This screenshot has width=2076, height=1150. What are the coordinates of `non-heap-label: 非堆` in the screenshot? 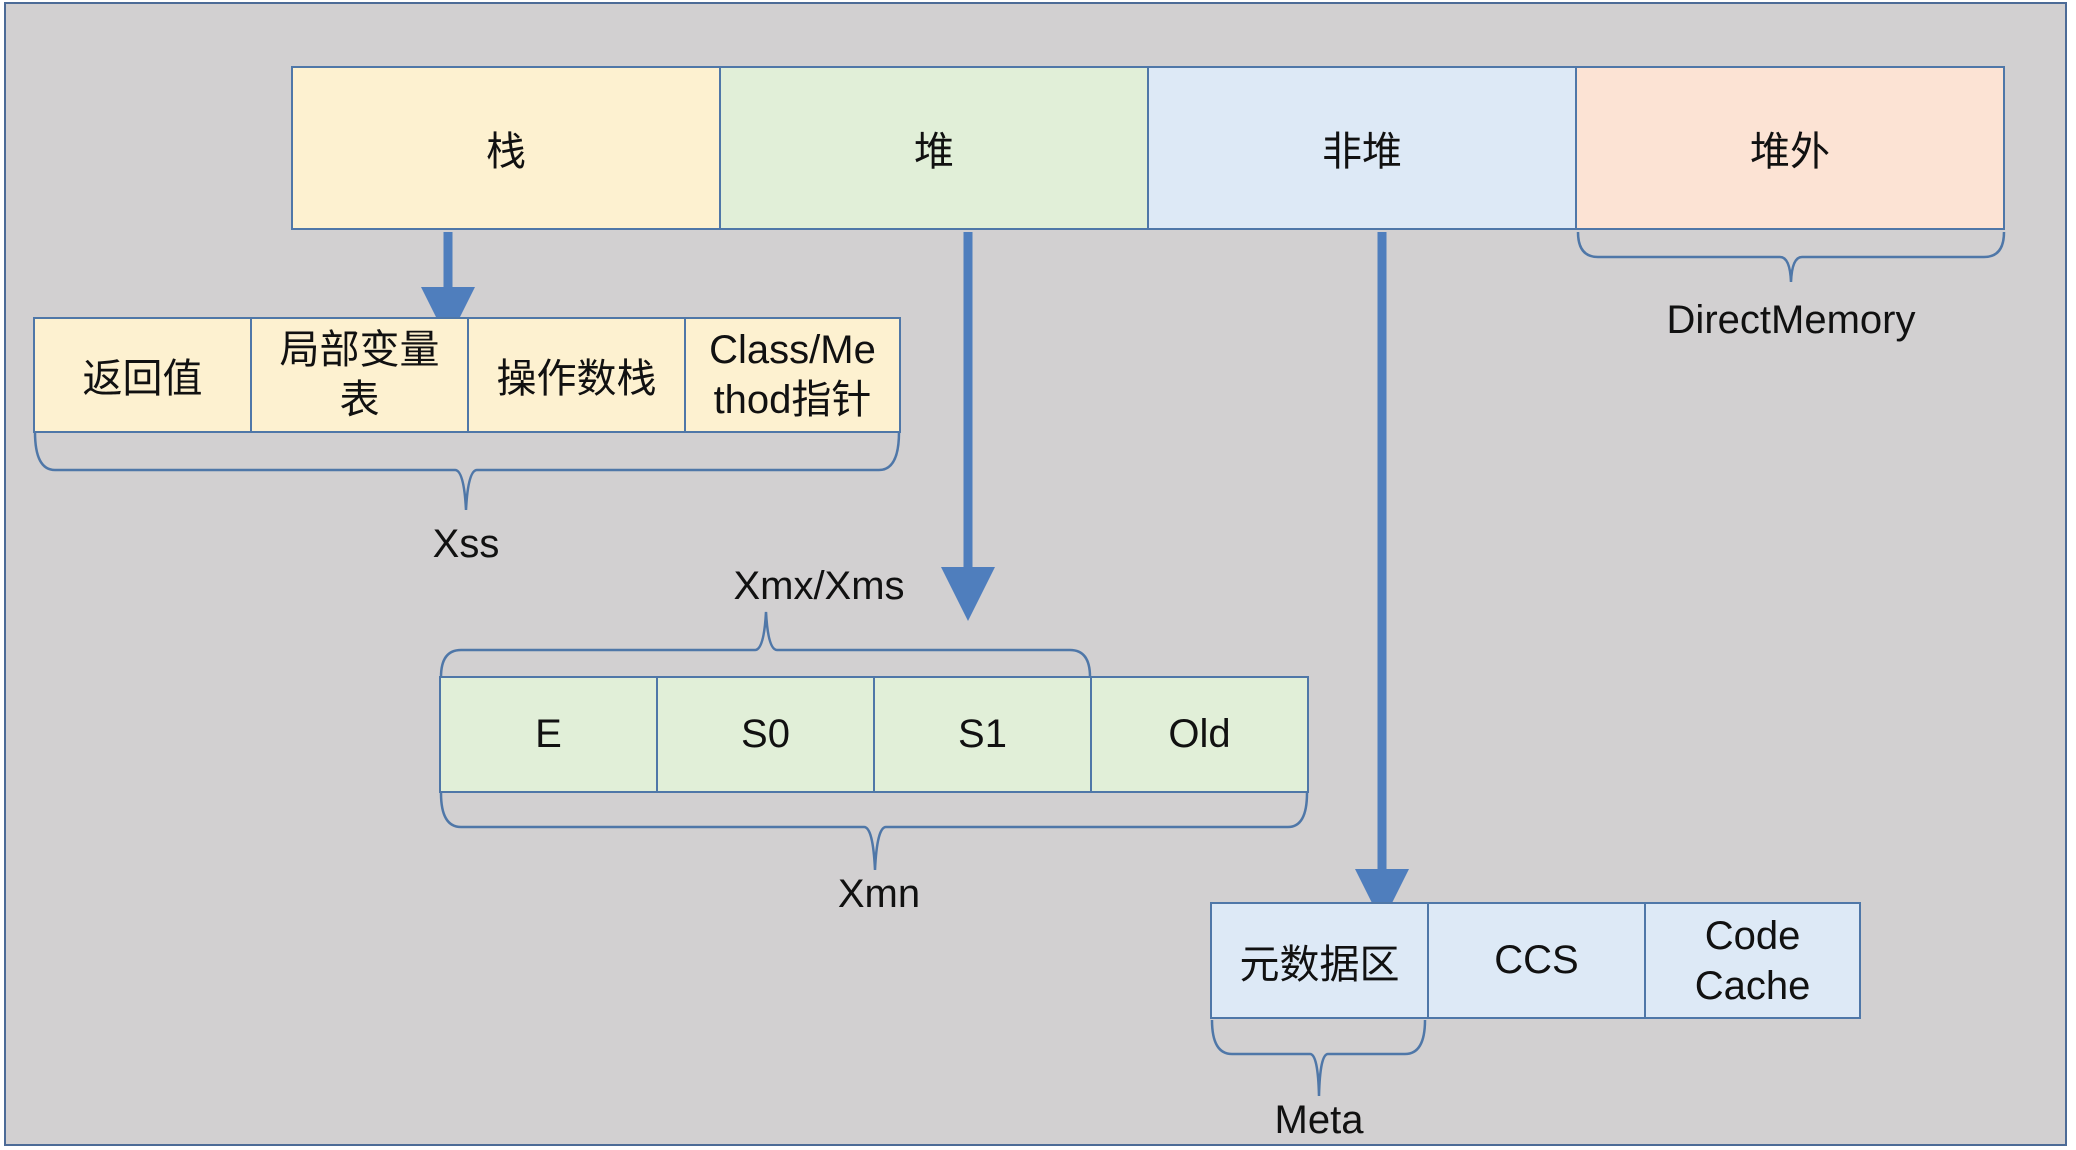 It's located at (1362, 152).